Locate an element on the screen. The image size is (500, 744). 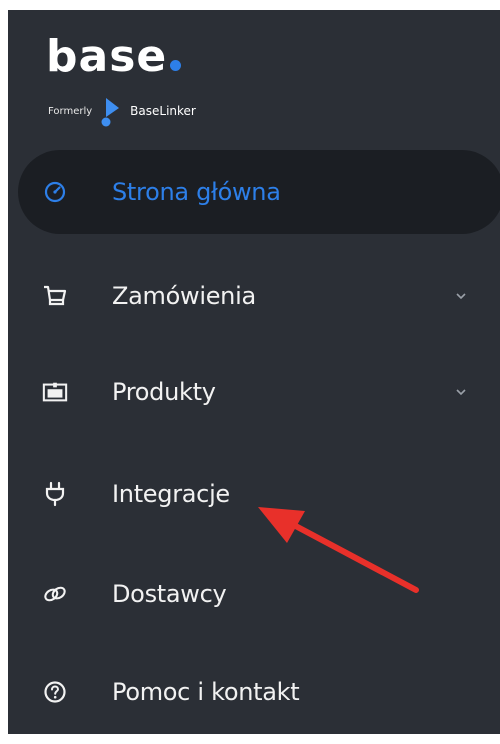
formerly-label: Formerly is located at coordinates (70, 111).